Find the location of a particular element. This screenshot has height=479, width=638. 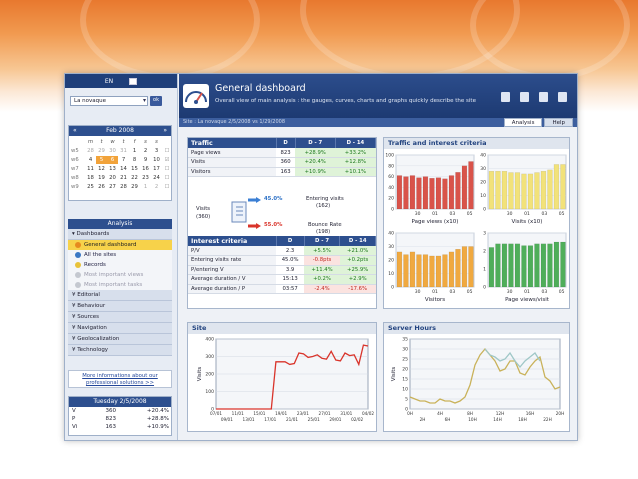

menu-item-important-views: Most important views is located at coordinates (120, 275).